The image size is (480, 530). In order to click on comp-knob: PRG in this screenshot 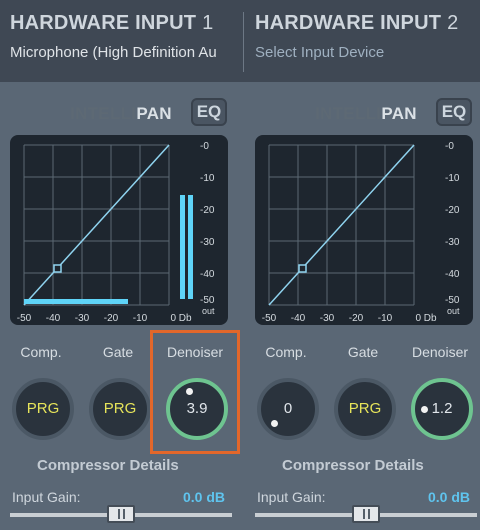, I will do `click(43, 409)`.